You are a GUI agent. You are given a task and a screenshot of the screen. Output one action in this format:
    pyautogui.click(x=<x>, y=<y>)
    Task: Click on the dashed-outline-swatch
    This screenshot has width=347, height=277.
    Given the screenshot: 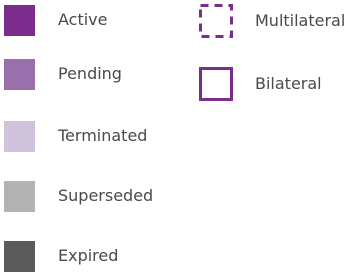 What is the action you would take?
    pyautogui.click(x=216, y=21)
    